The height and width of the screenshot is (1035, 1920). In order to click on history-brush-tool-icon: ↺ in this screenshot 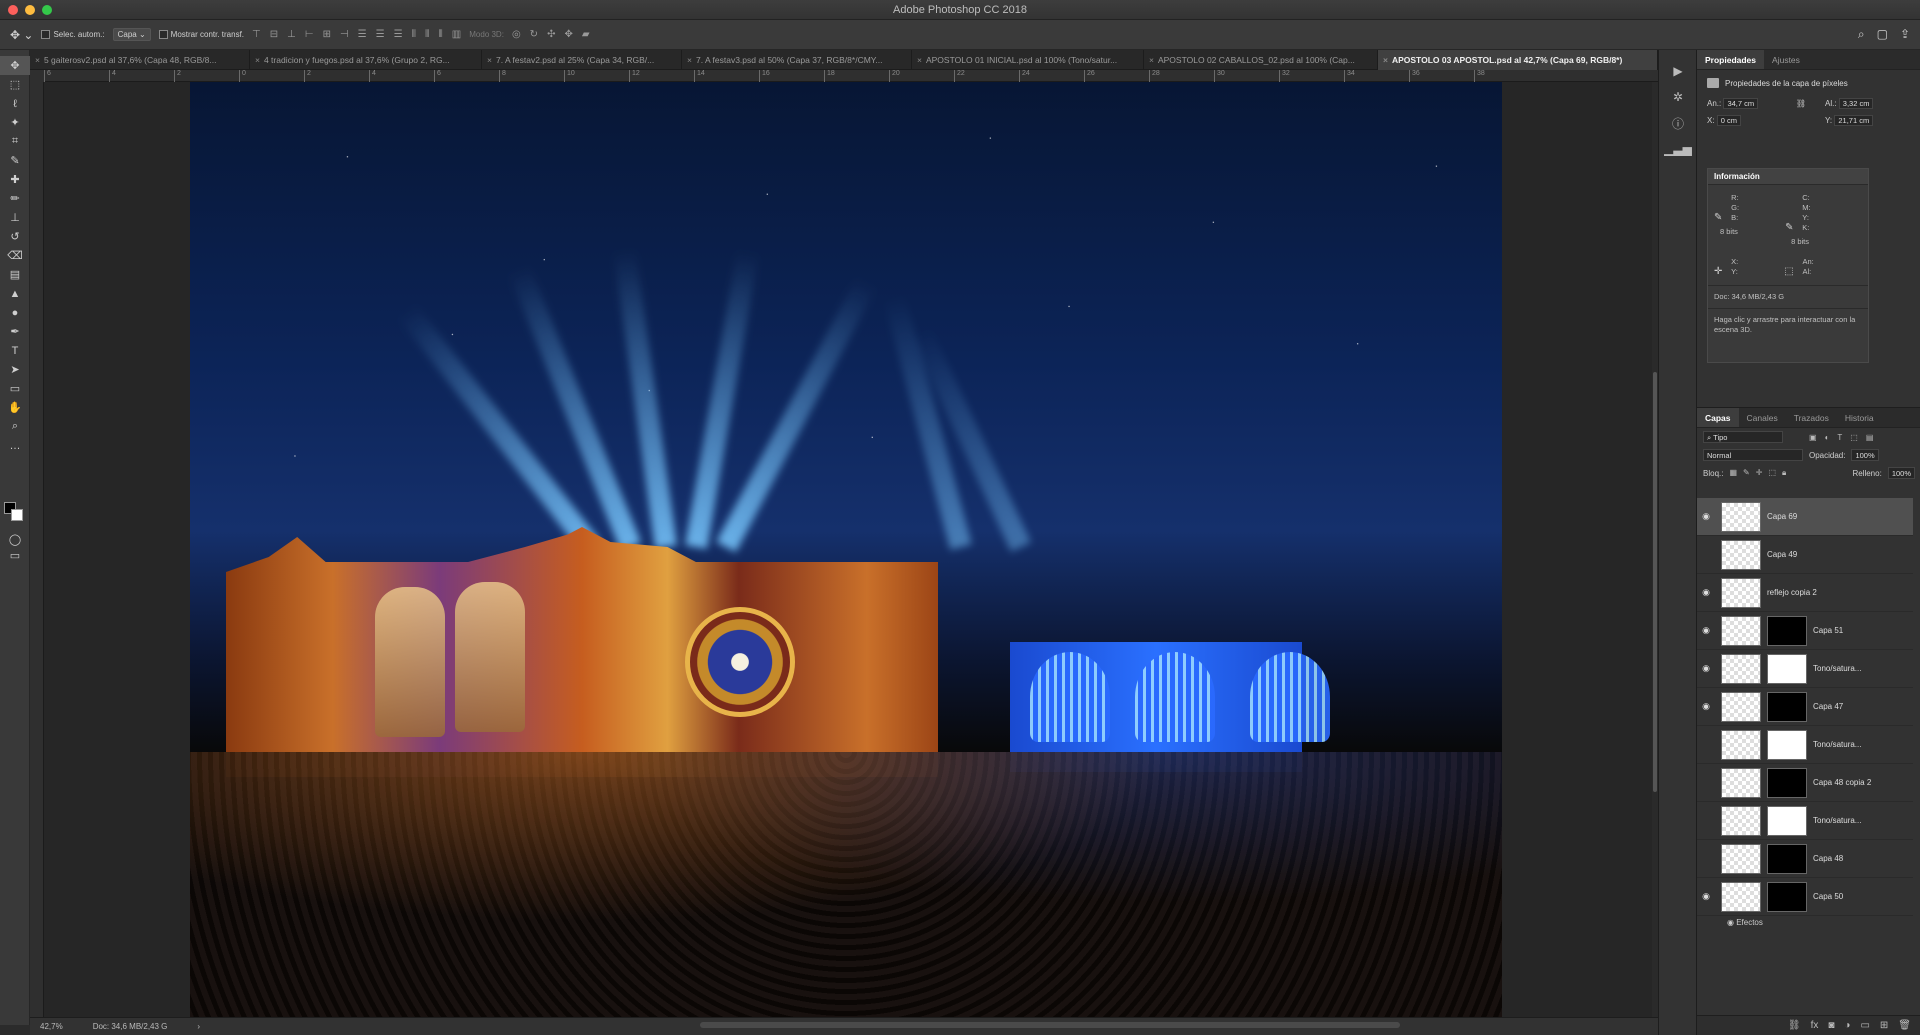, I will do `click(15, 236)`.